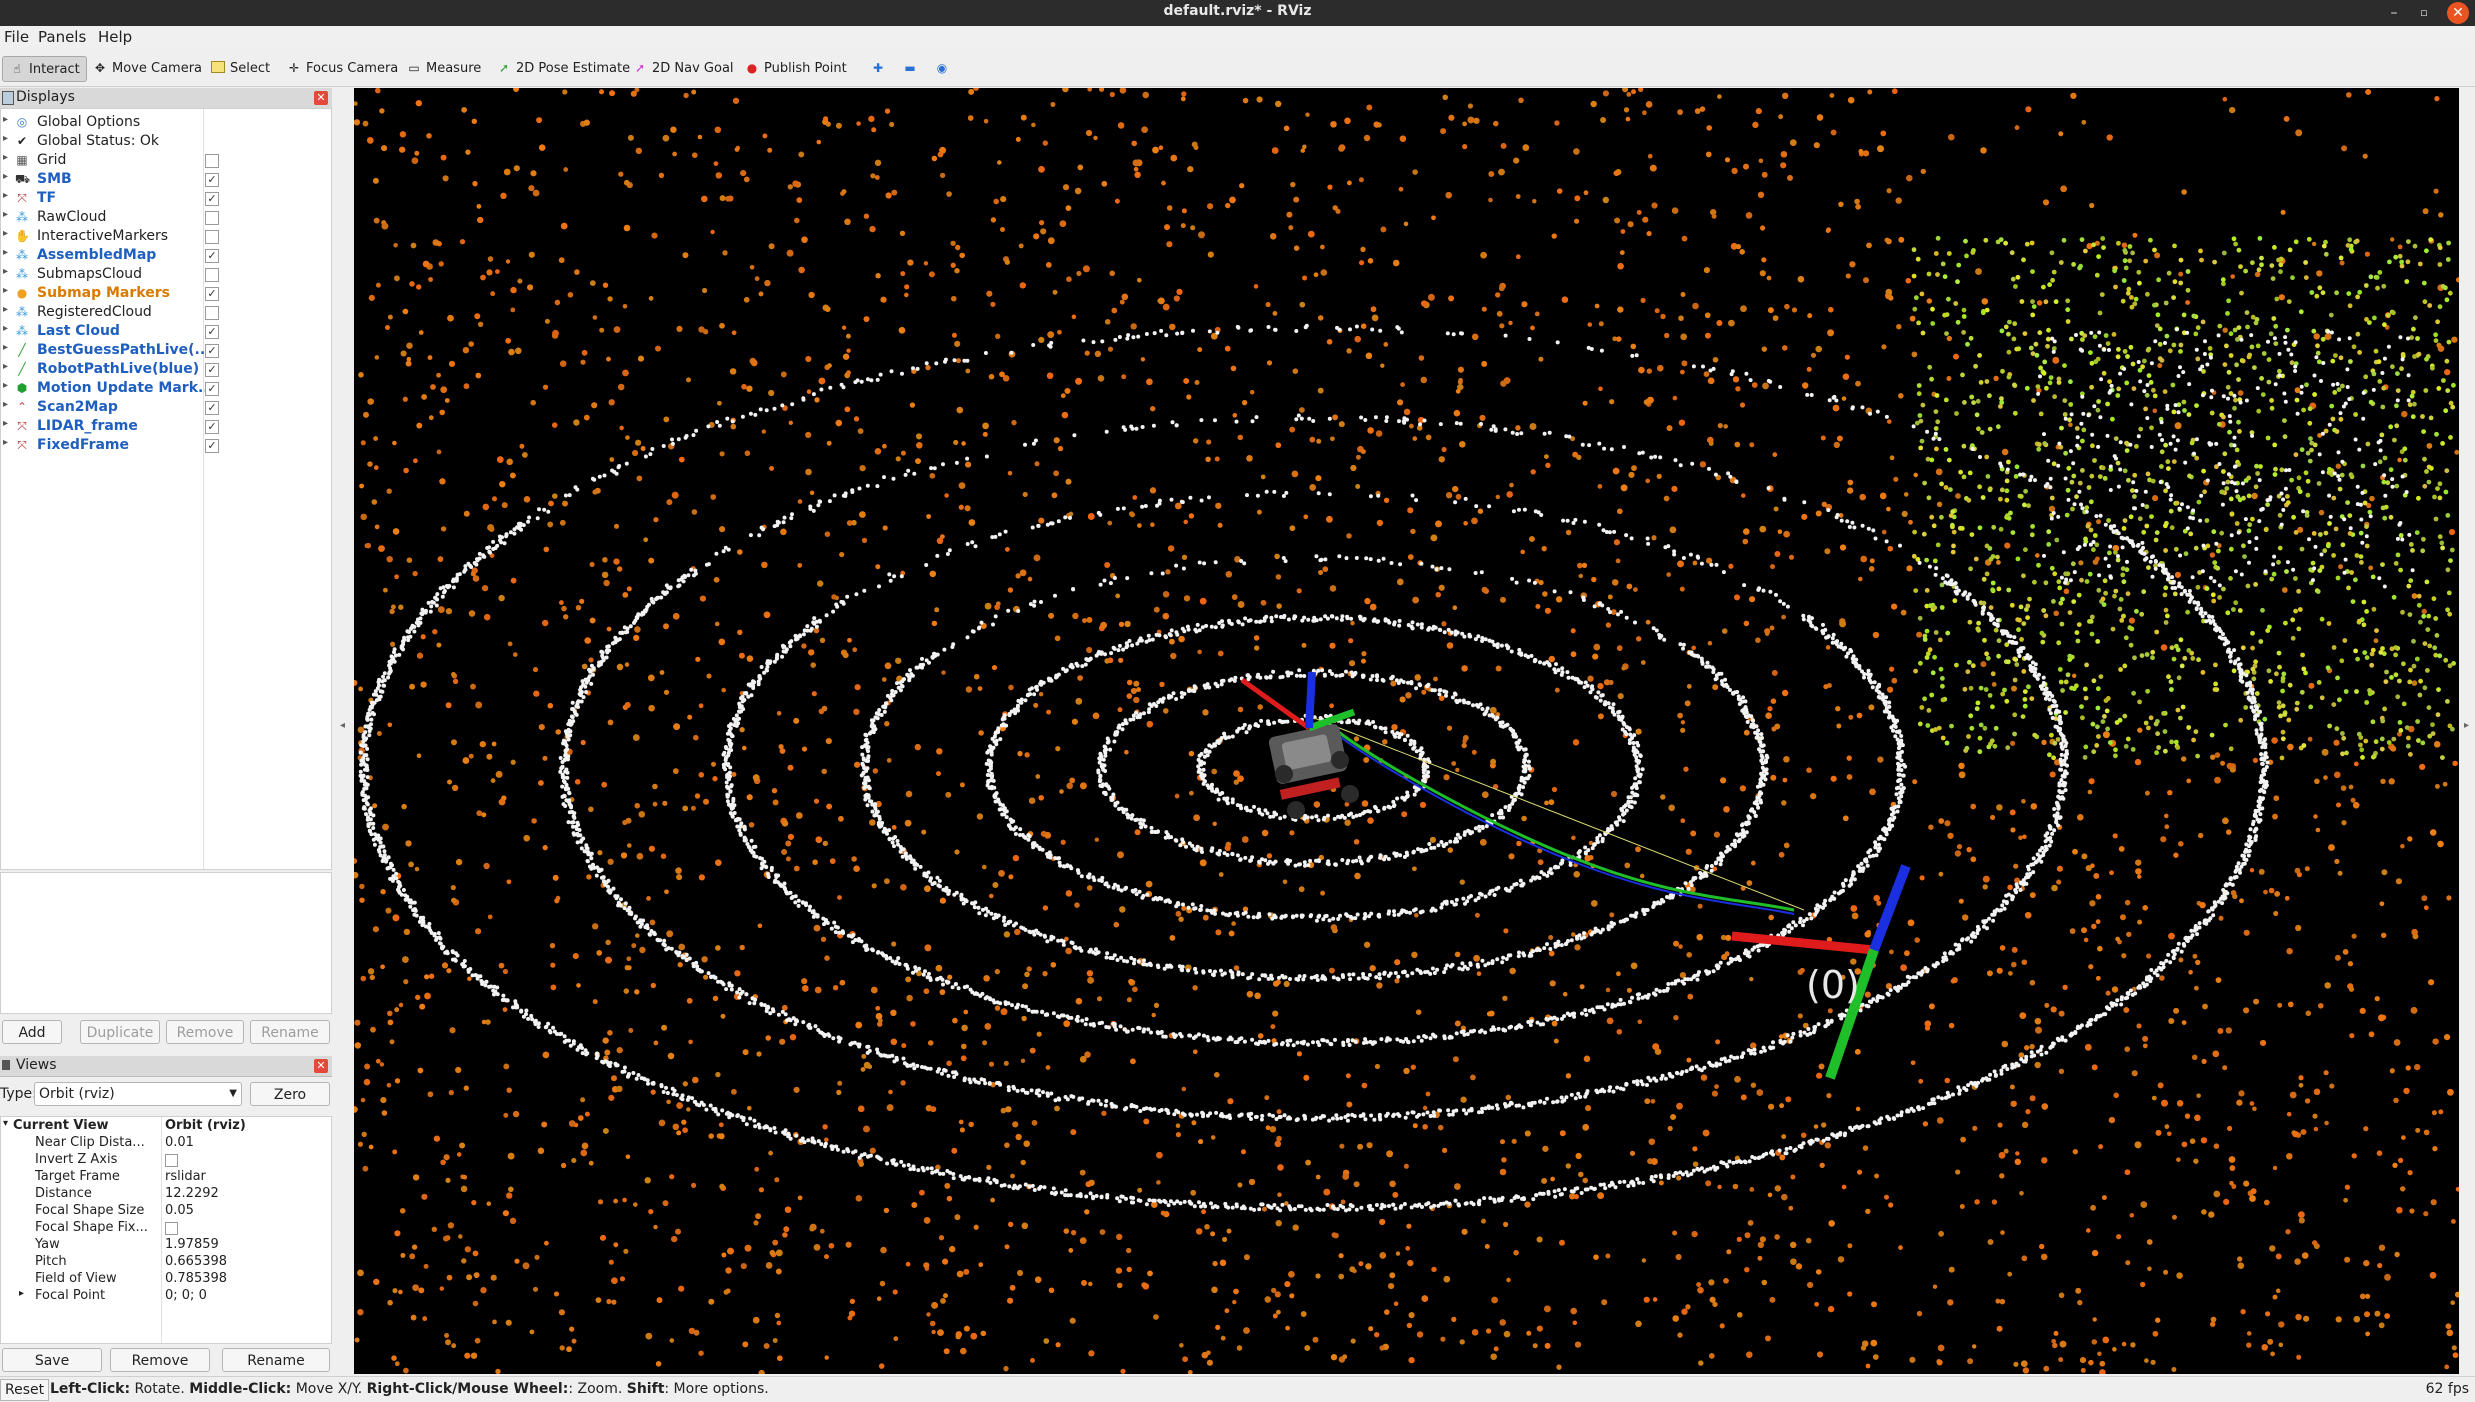 This screenshot has width=2475, height=1402. I want to click on display-item: ▸ ╱ RobotPathLive(blue) ✓, so click(166, 369).